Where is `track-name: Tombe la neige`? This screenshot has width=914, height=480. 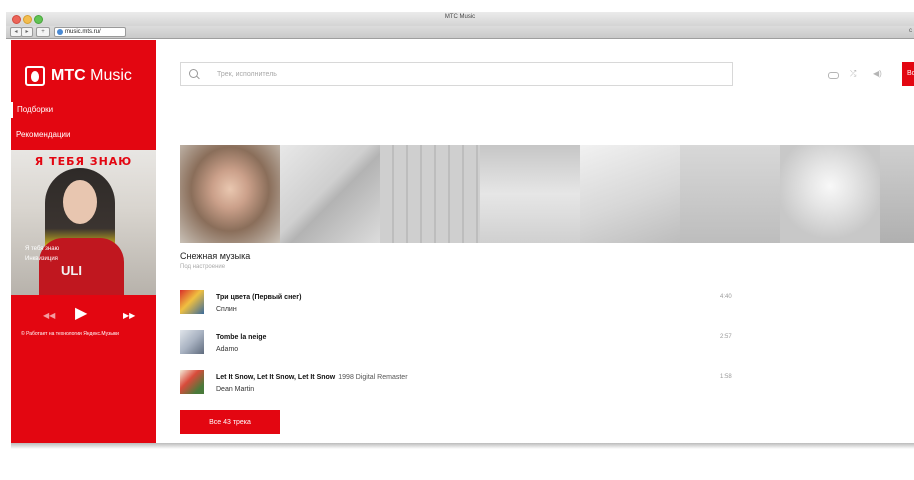 track-name: Tombe la neige is located at coordinates (241, 337).